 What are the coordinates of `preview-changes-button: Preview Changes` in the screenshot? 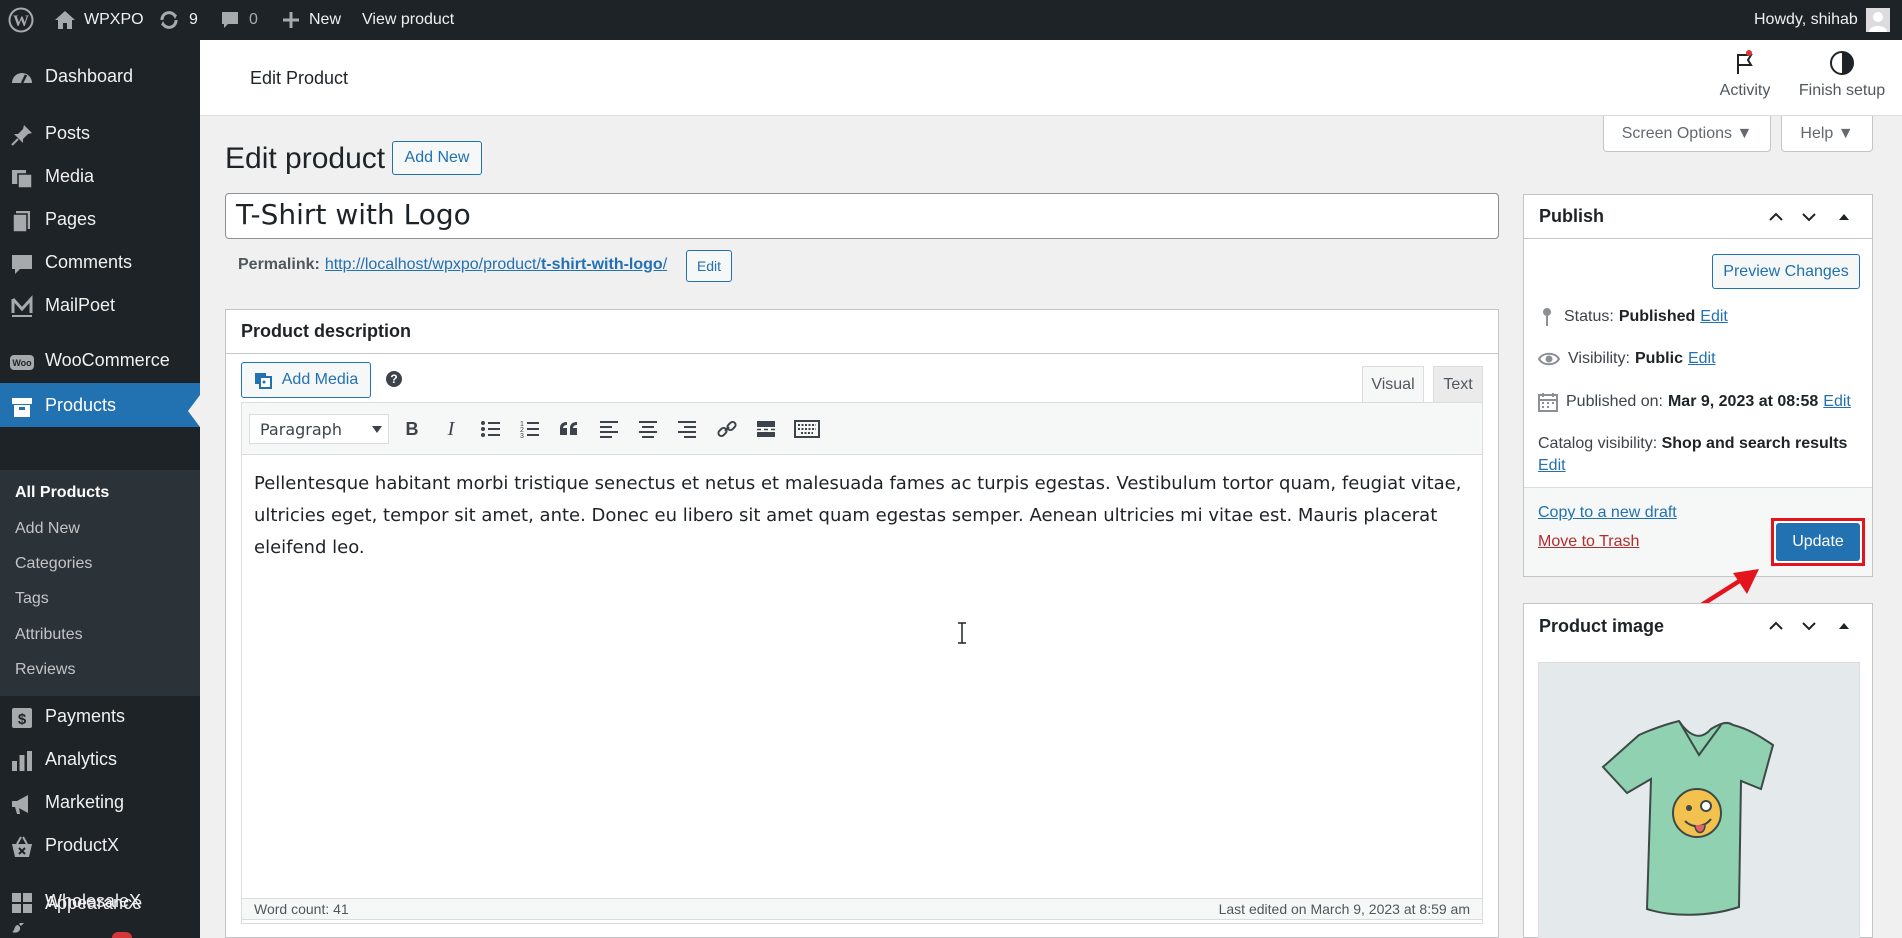 It's located at (1786, 271).